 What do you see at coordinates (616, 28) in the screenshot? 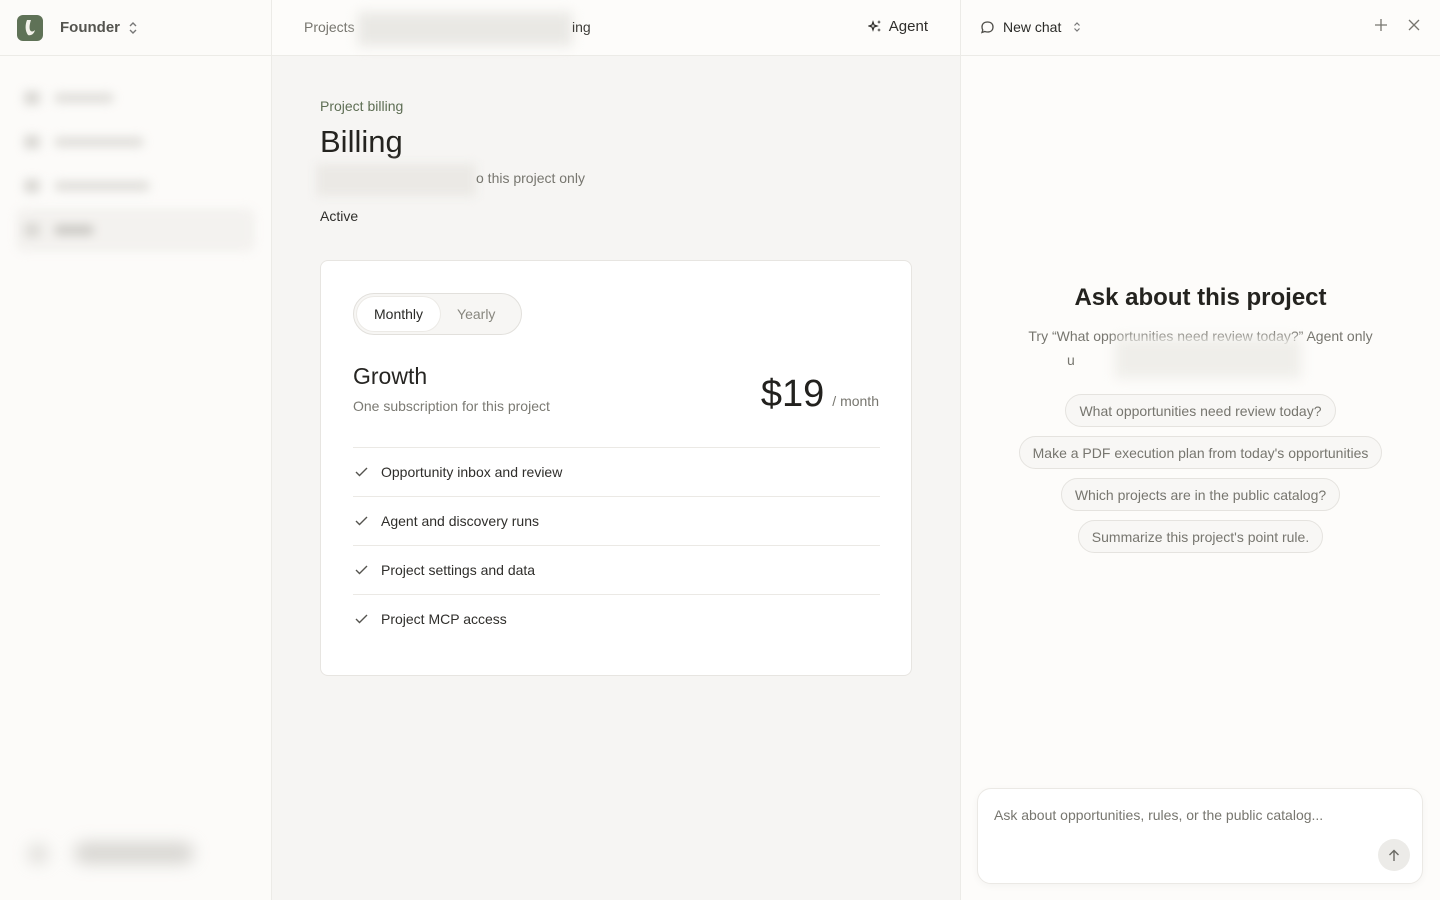
I see `topbar: Projects ing Agent` at bounding box center [616, 28].